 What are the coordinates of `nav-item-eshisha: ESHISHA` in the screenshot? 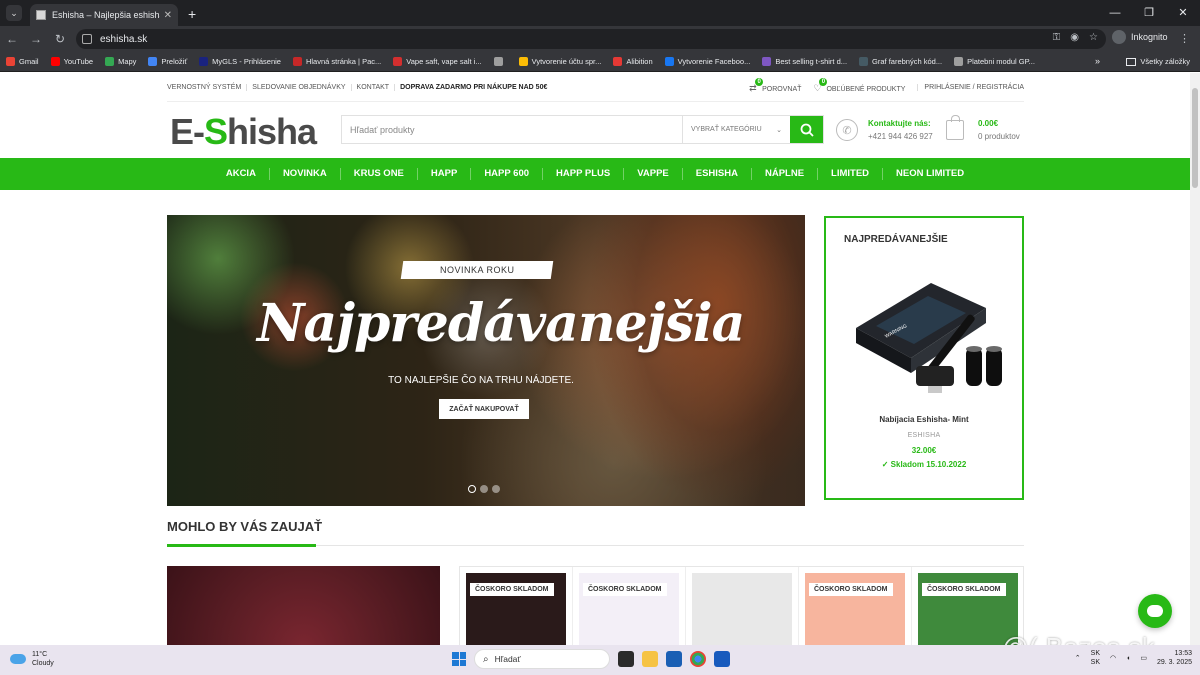 It's located at (717, 174).